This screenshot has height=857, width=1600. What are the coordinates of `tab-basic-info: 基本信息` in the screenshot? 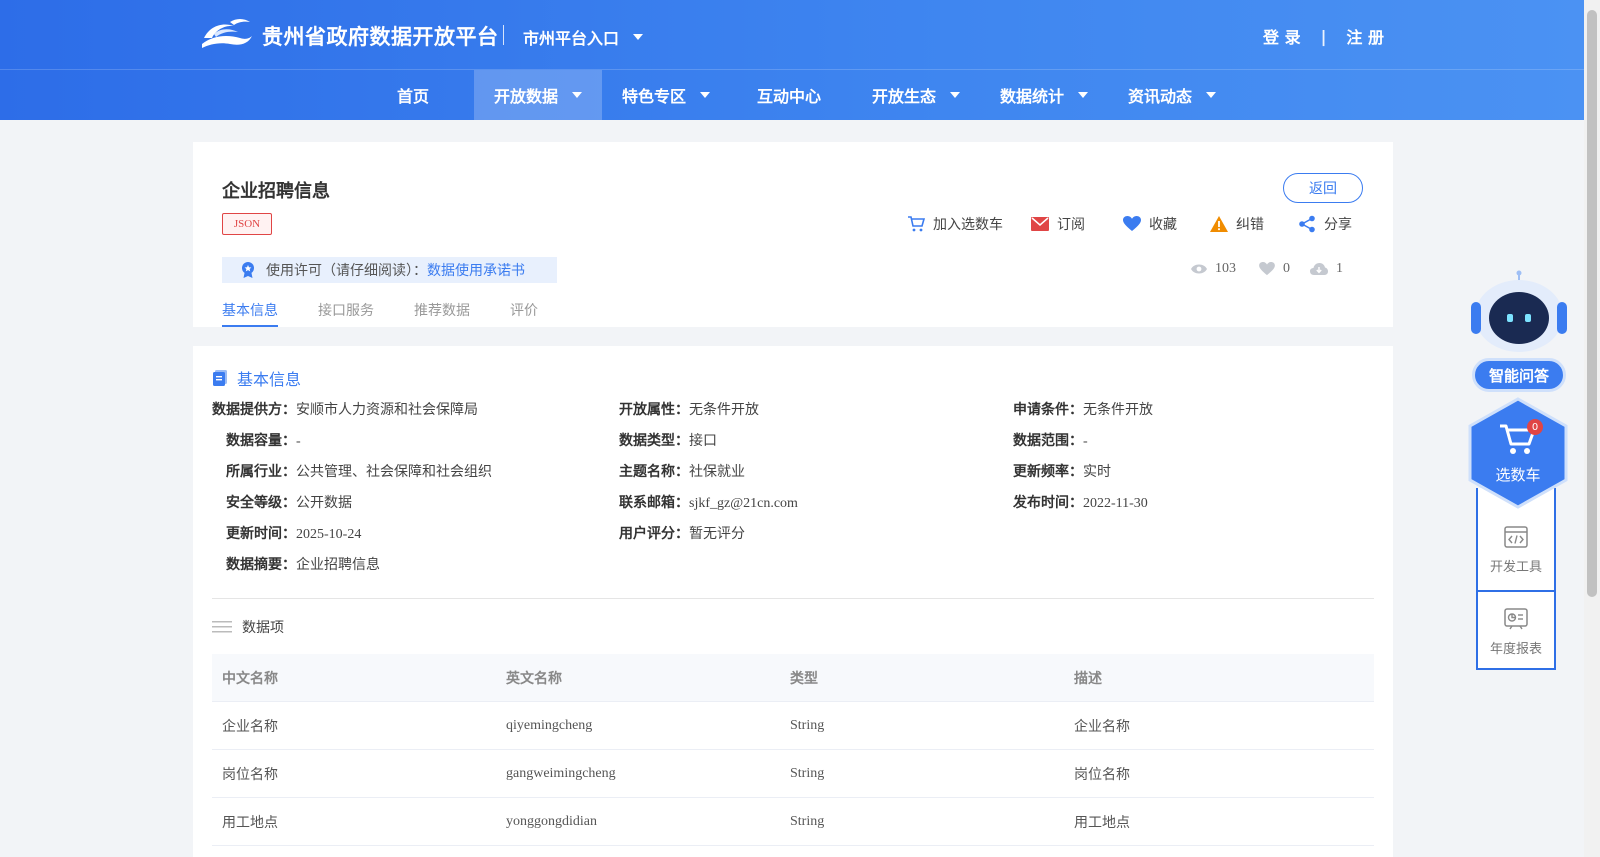 It's located at (250, 309).